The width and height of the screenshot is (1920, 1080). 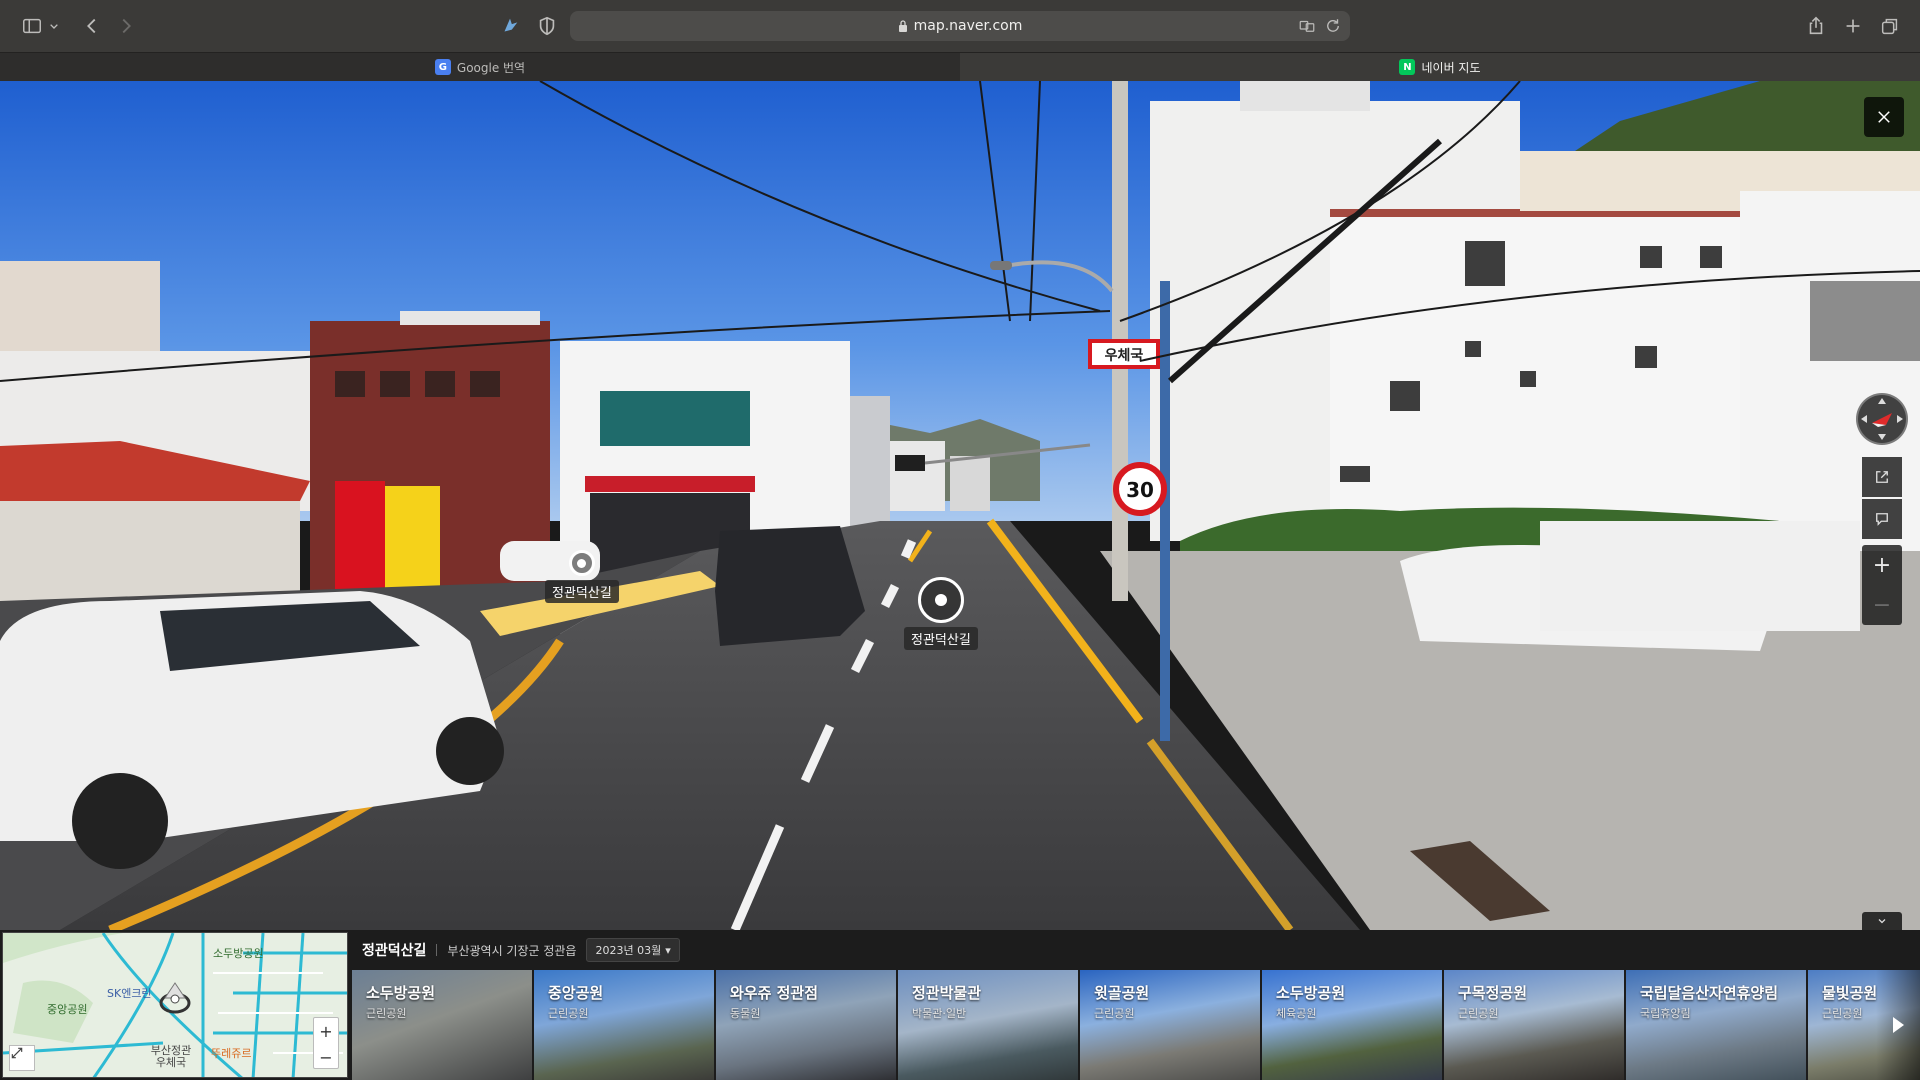 I want to click on forward-icon, so click(x=126, y=26).